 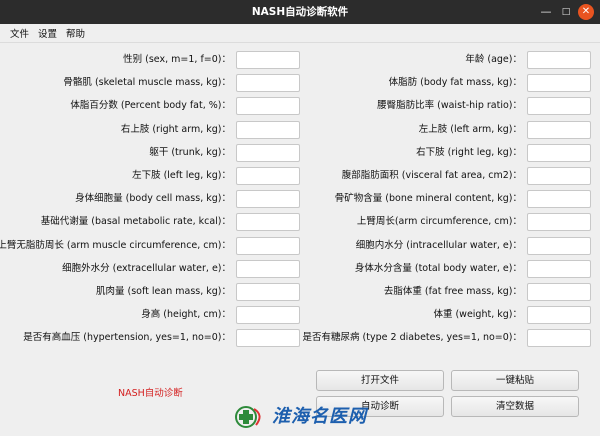 I want to click on left-field-label: 骨骼肌 (skeletal muscle mass, kg)：, so click(x=147, y=82).